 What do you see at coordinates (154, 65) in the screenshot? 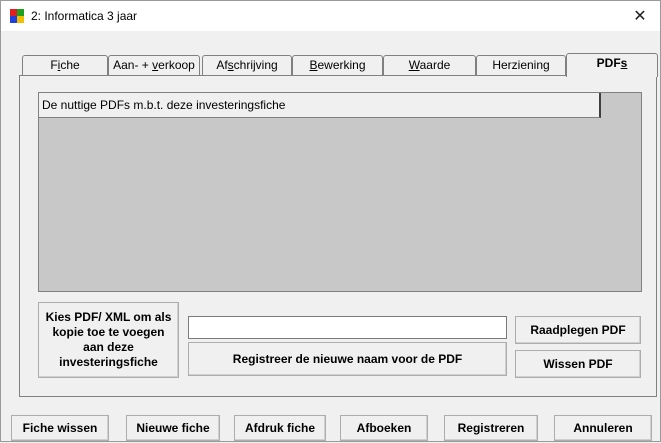
I see `tab-aan-verkoop: Aan- + verkoop` at bounding box center [154, 65].